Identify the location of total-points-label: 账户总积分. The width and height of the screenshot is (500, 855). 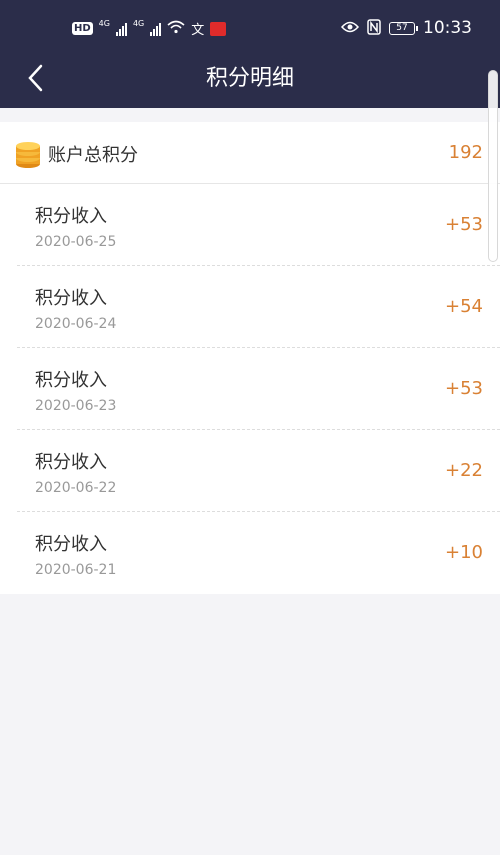
(93, 155).